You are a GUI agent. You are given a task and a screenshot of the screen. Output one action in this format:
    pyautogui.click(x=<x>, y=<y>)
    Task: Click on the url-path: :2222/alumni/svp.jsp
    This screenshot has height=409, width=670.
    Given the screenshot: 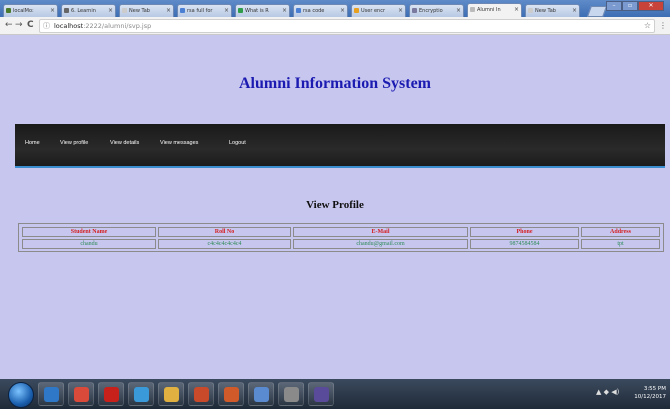 What is the action you would take?
    pyautogui.click(x=117, y=26)
    